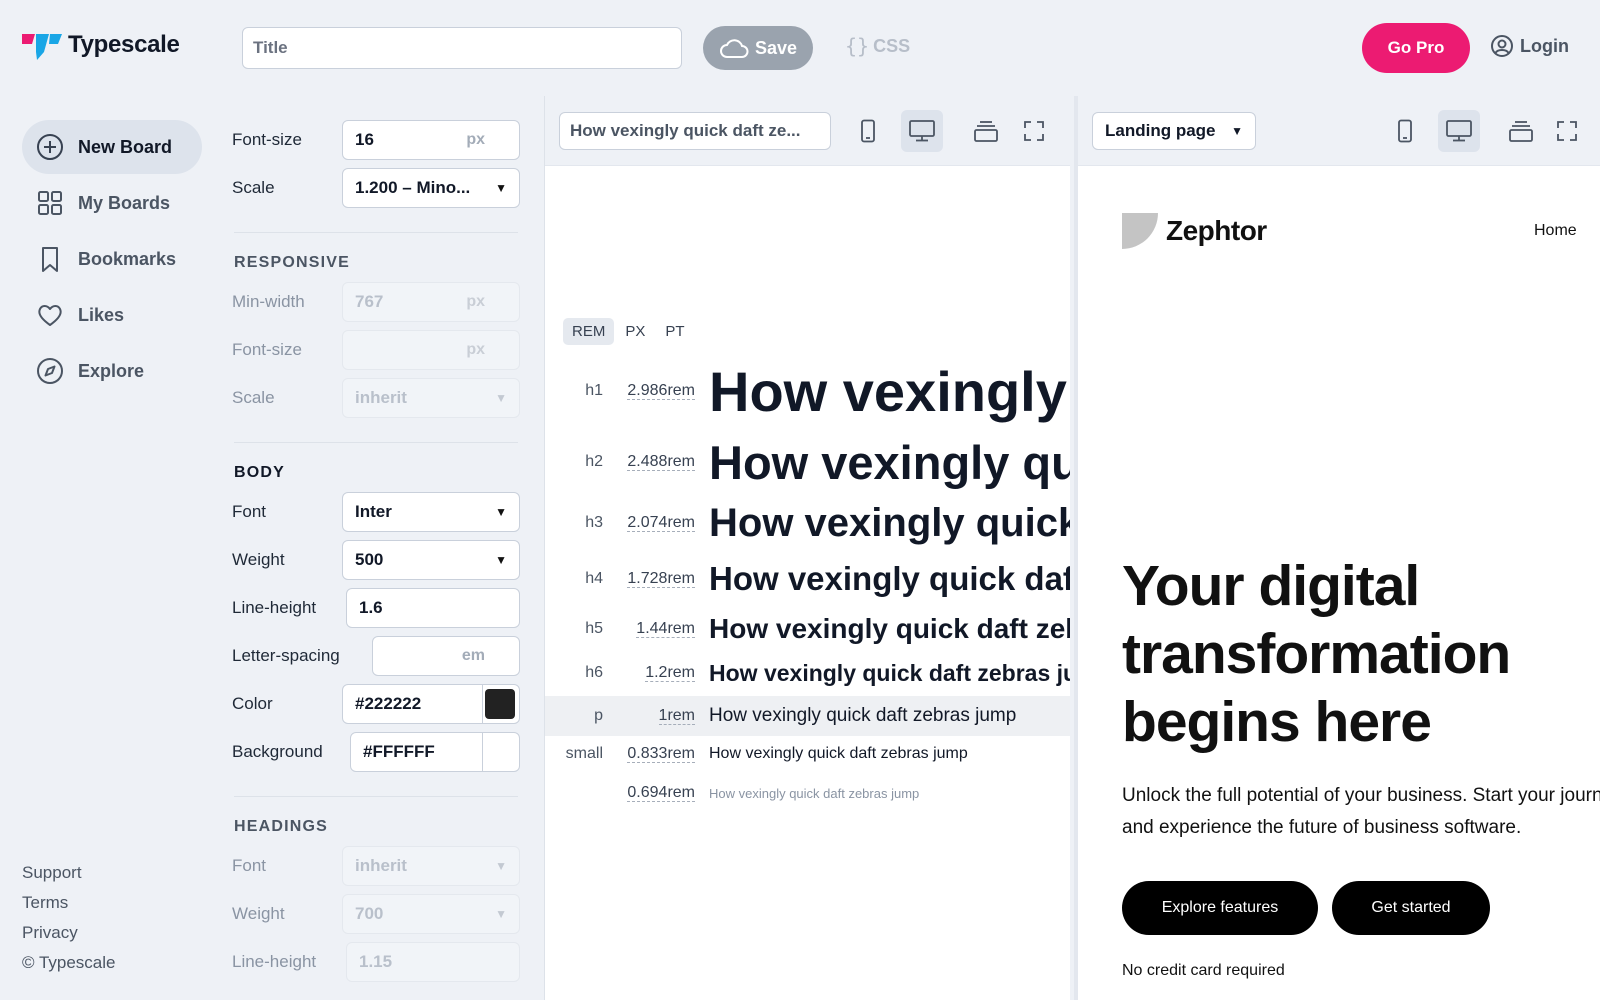 The width and height of the screenshot is (1600, 1000). What do you see at coordinates (500, 704) in the screenshot?
I see `color-swatch` at bounding box center [500, 704].